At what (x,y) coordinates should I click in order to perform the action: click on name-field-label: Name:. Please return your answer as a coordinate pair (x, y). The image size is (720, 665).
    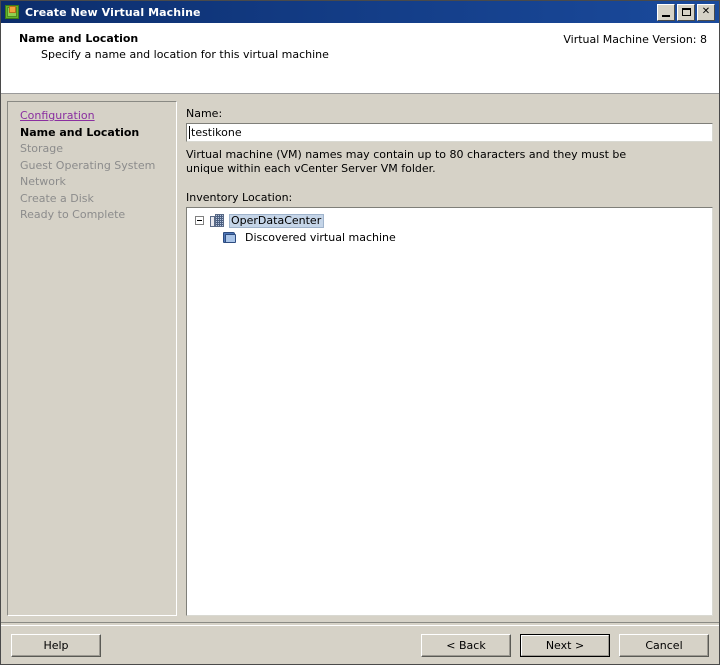
    Looking at the image, I should click on (204, 113).